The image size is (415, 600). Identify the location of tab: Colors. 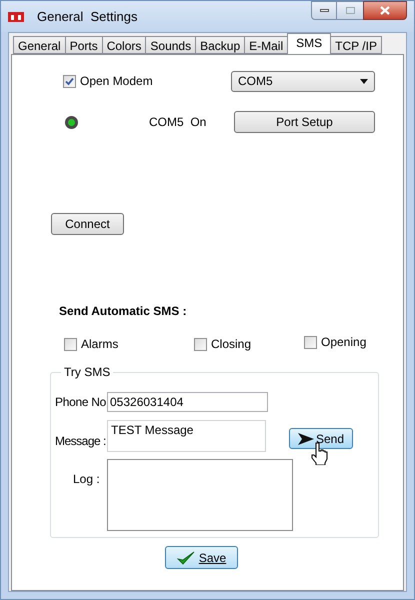
(124, 45).